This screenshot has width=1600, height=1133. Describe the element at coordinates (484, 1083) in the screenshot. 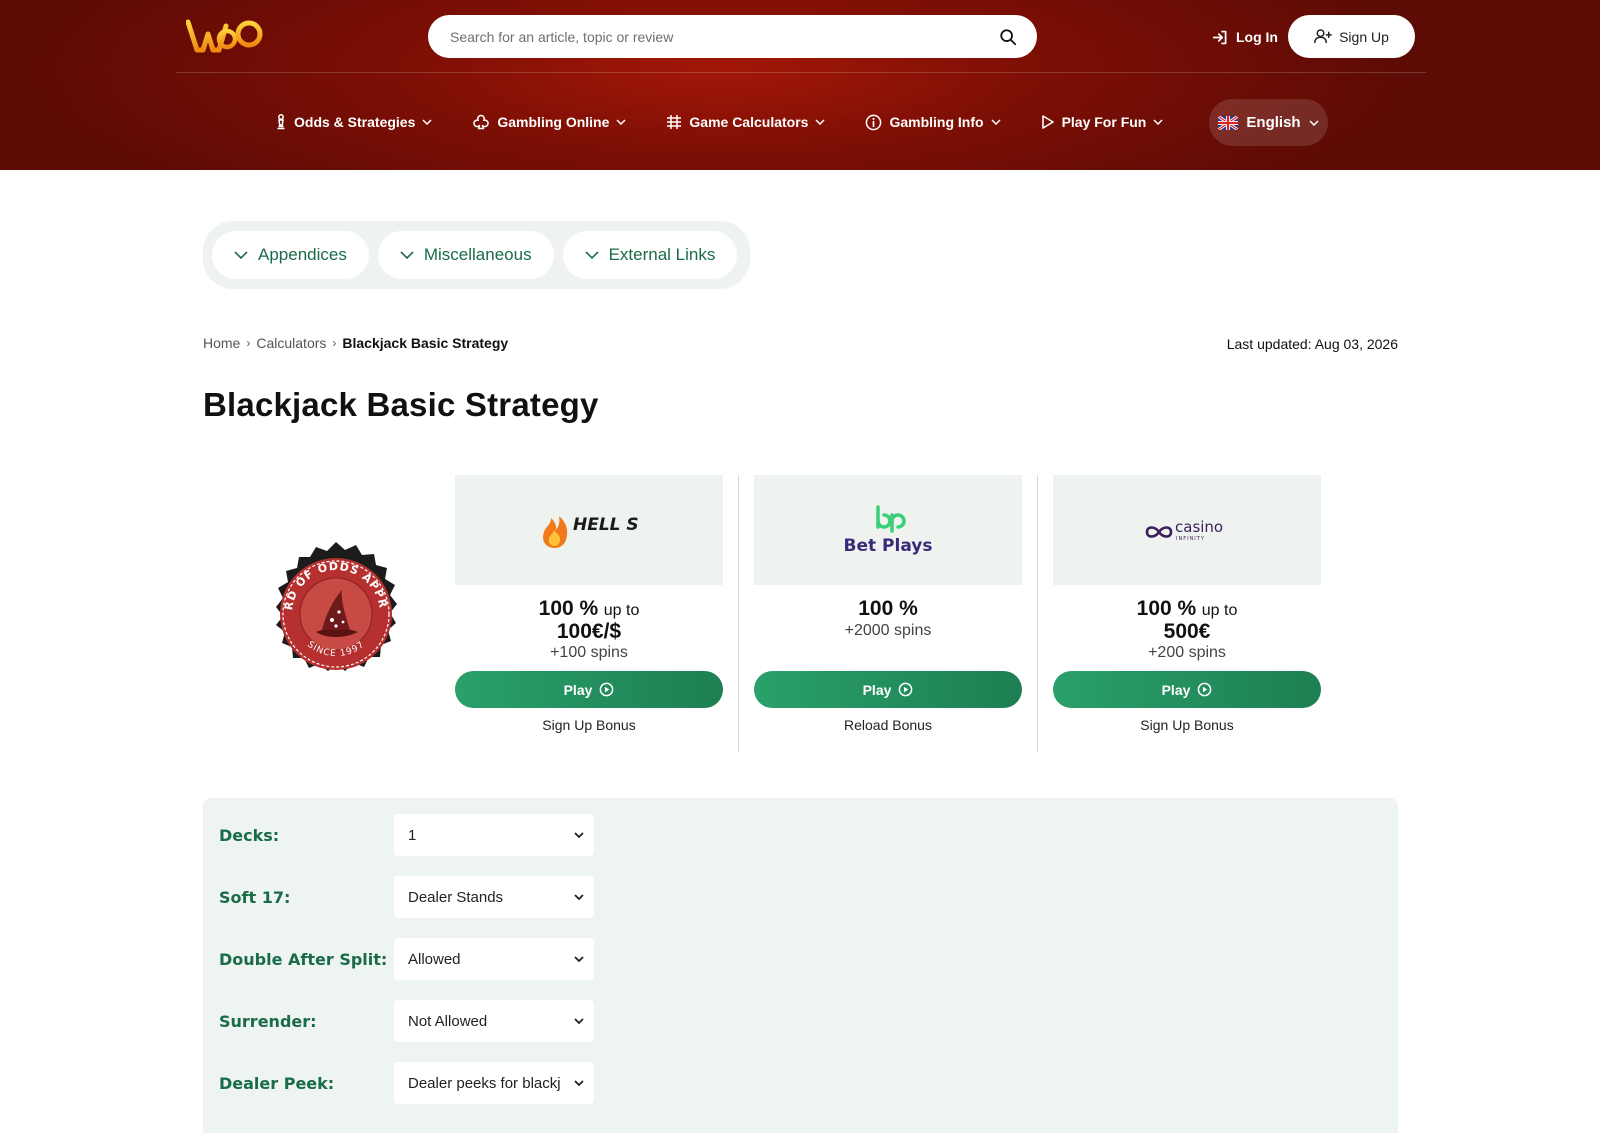

I see `select-value: Dealer peeks for blackj` at that location.